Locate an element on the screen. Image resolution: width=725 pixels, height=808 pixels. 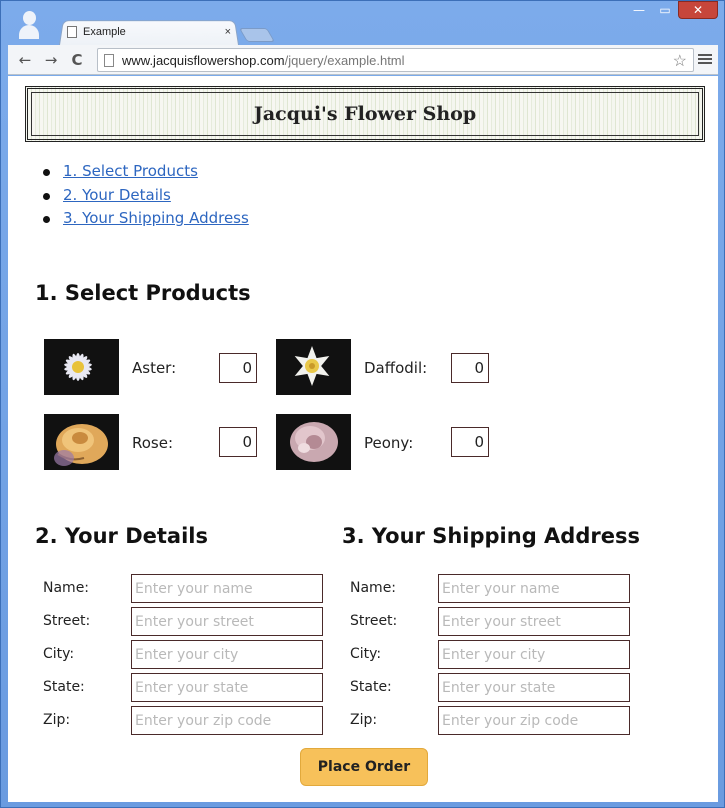
toc-item: 1. Select Products is located at coordinates (146, 174).